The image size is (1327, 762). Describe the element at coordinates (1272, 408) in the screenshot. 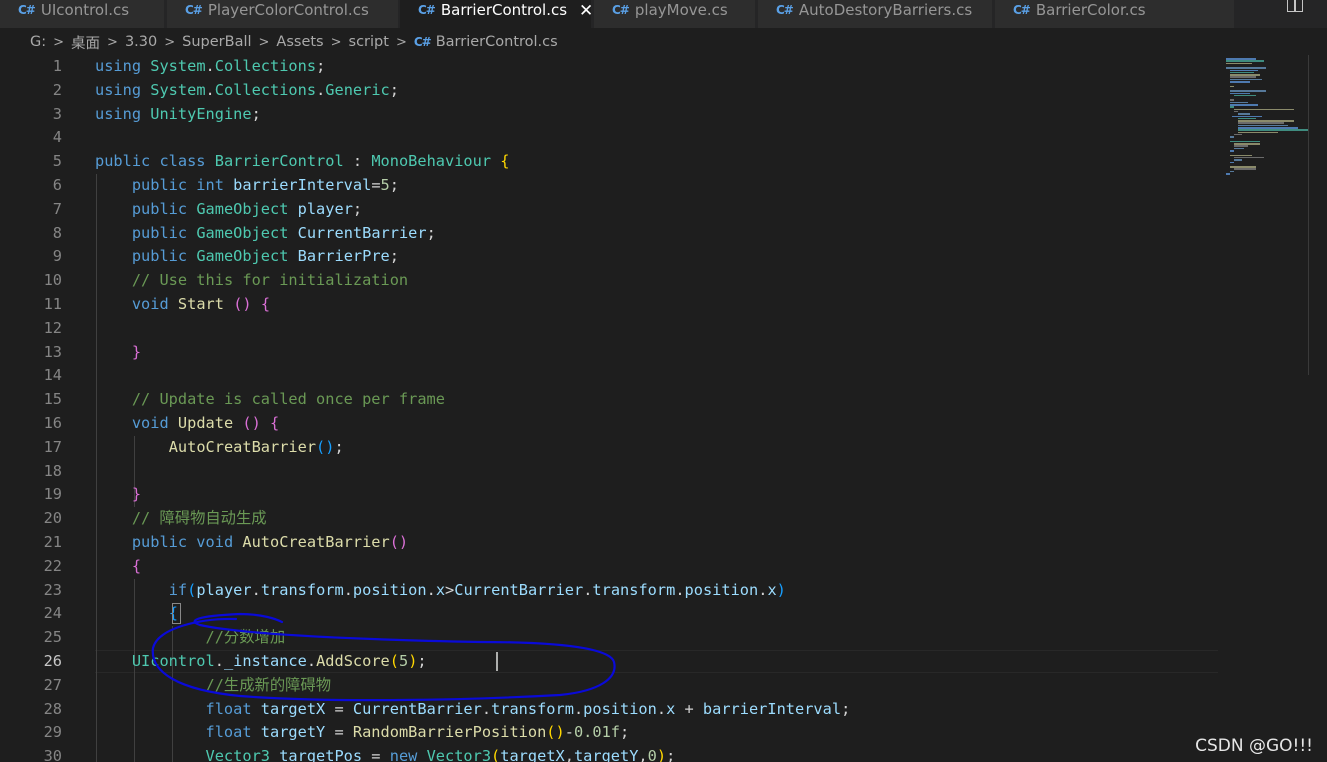

I see `minimap` at that location.